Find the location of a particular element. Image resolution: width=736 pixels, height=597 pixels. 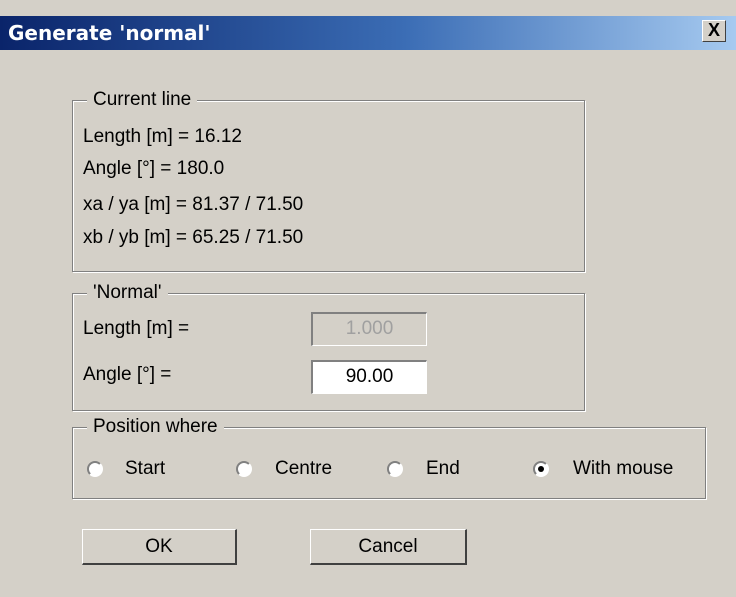

radio-selected-dot is located at coordinates (541, 469).